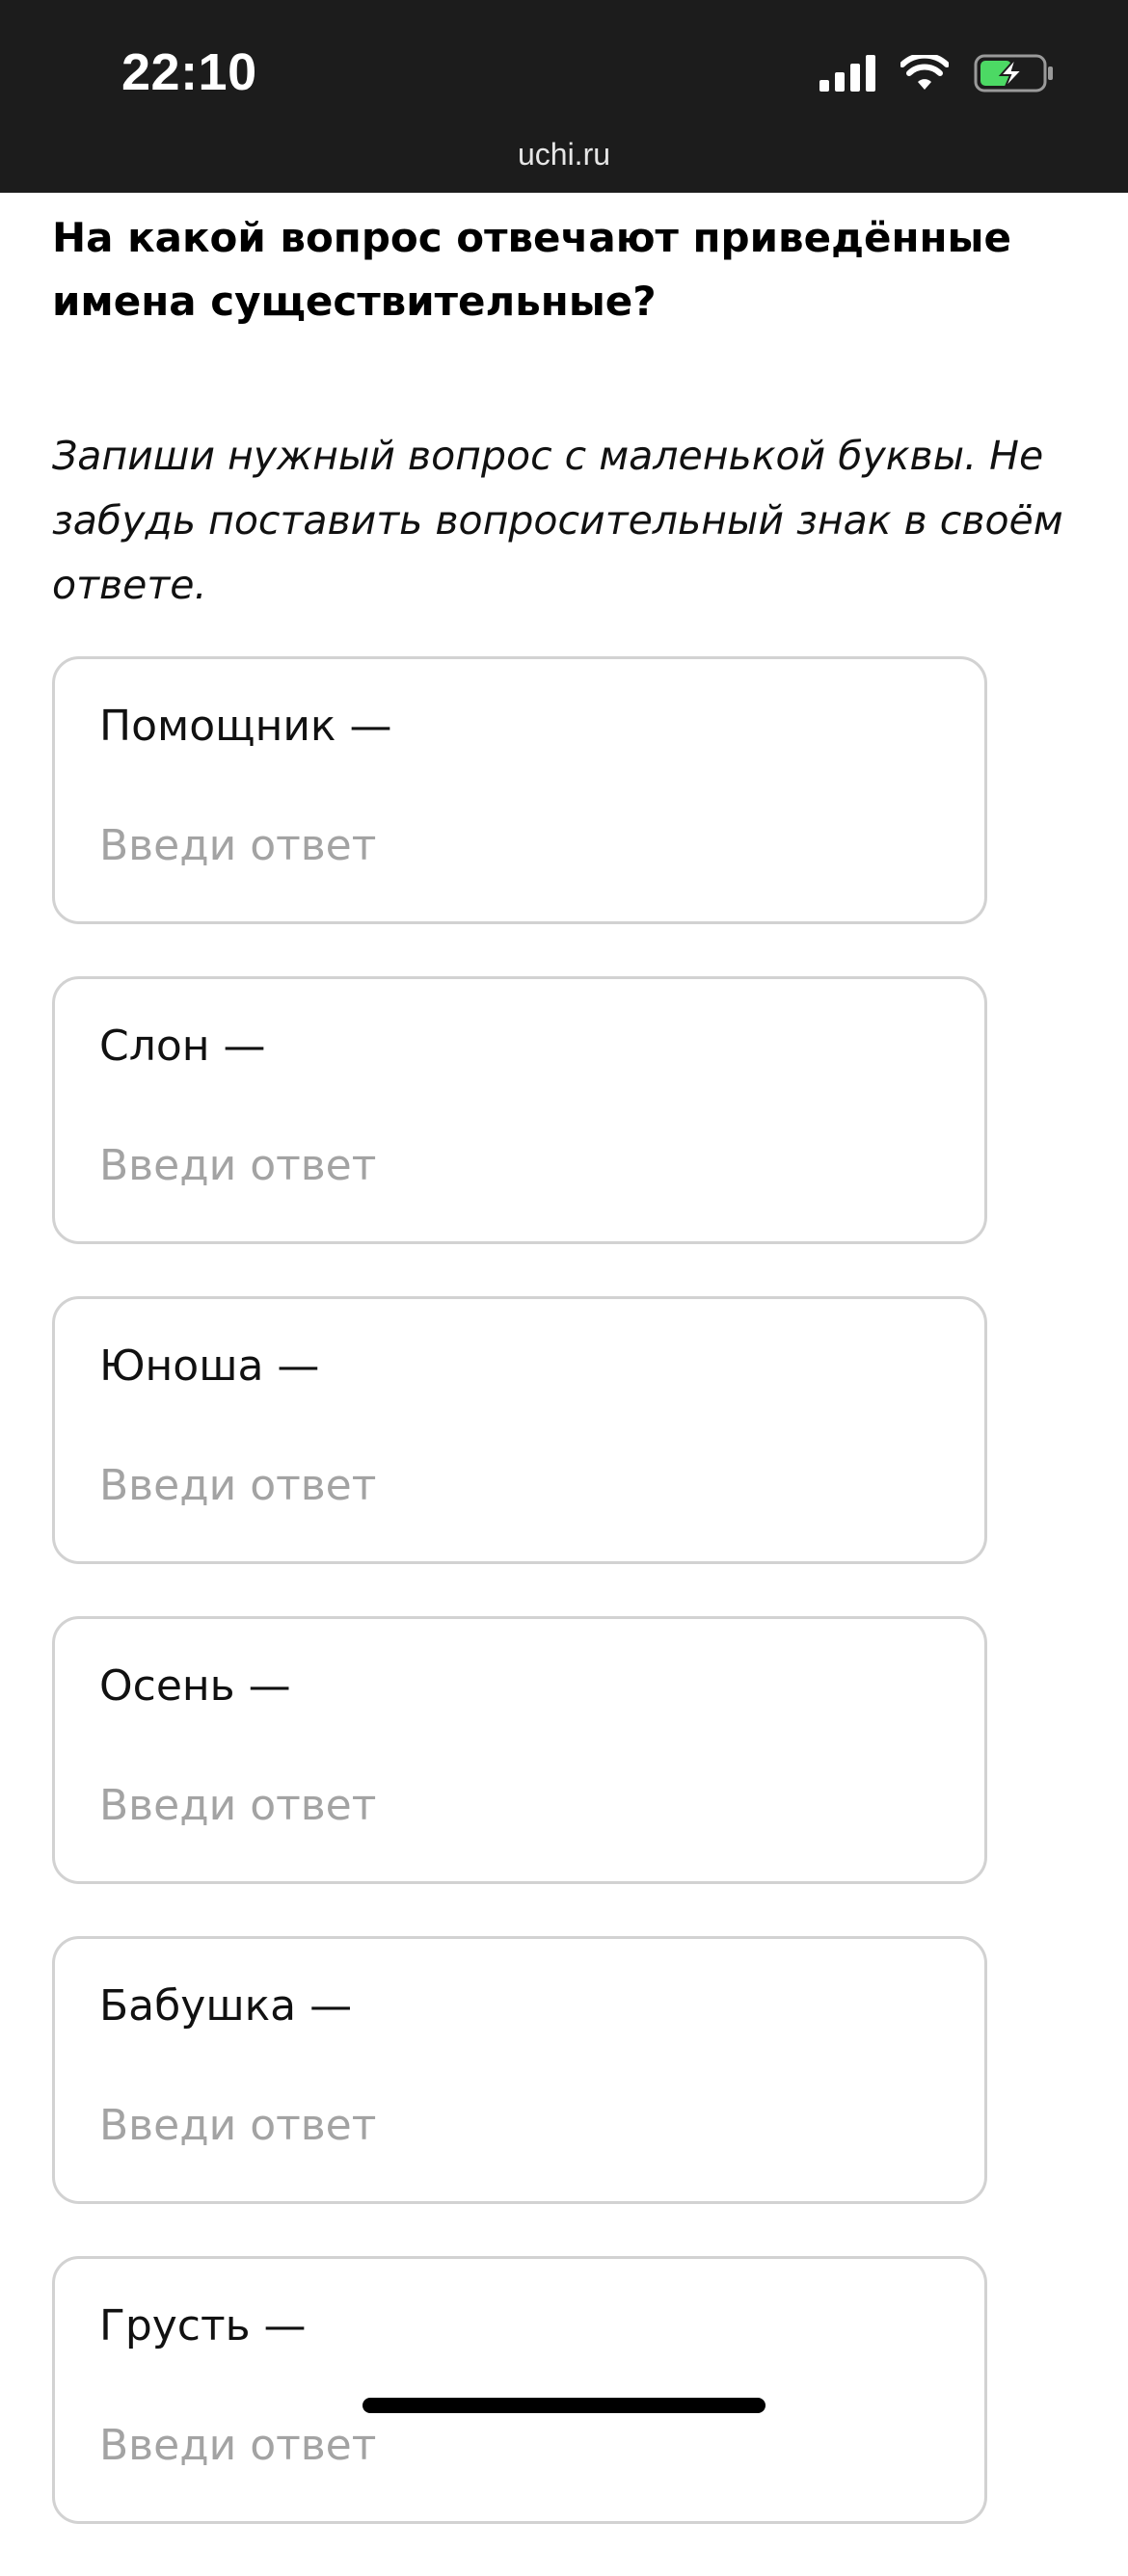  I want to click on cellular-signal-icon, so click(847, 75).